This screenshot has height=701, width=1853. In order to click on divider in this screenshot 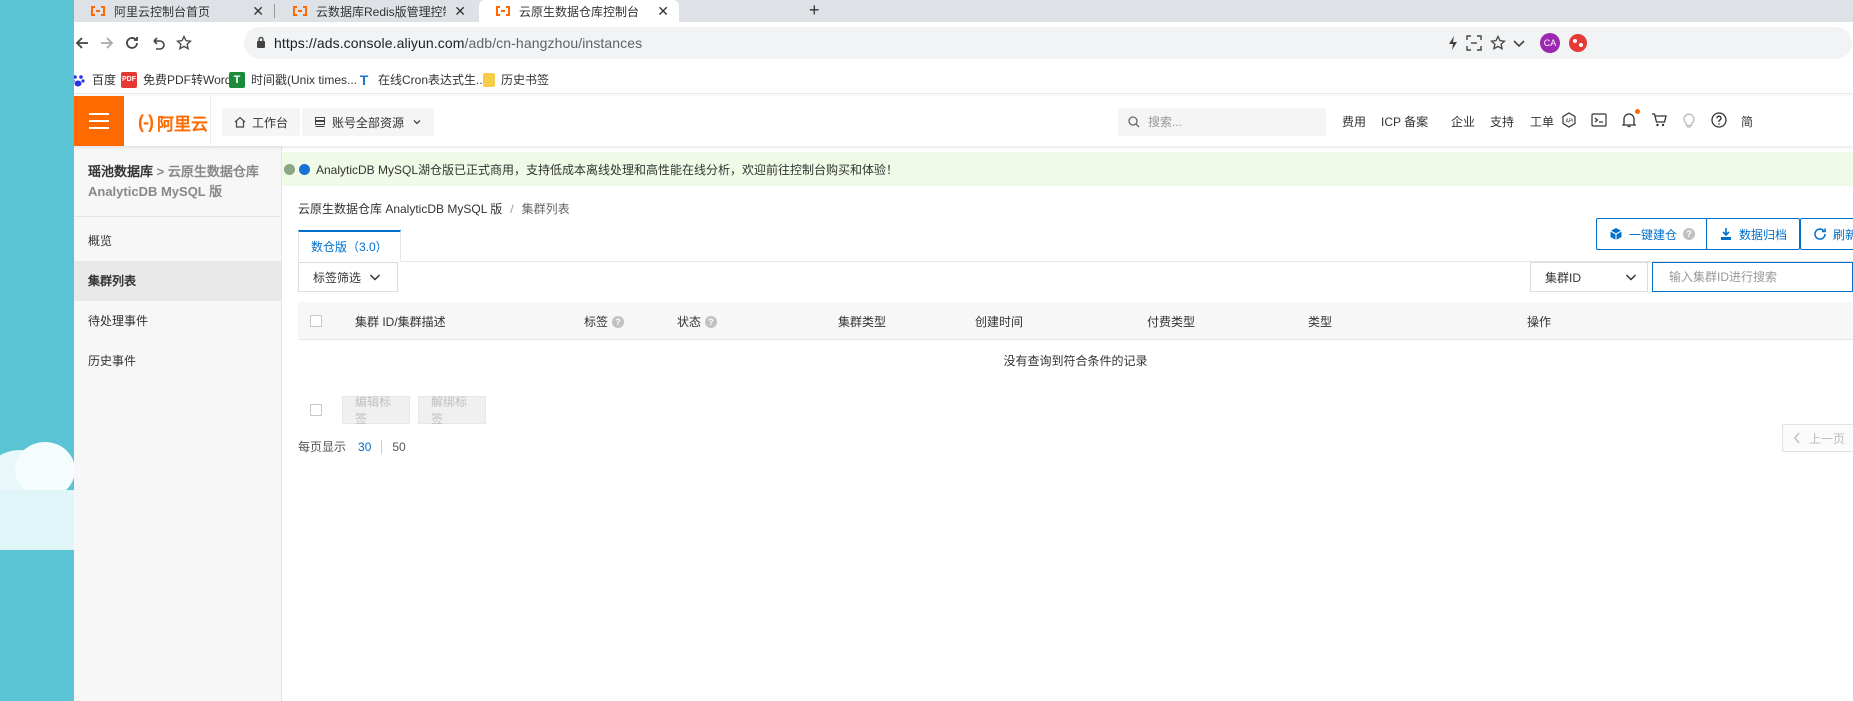, I will do `click(210, 121)`.